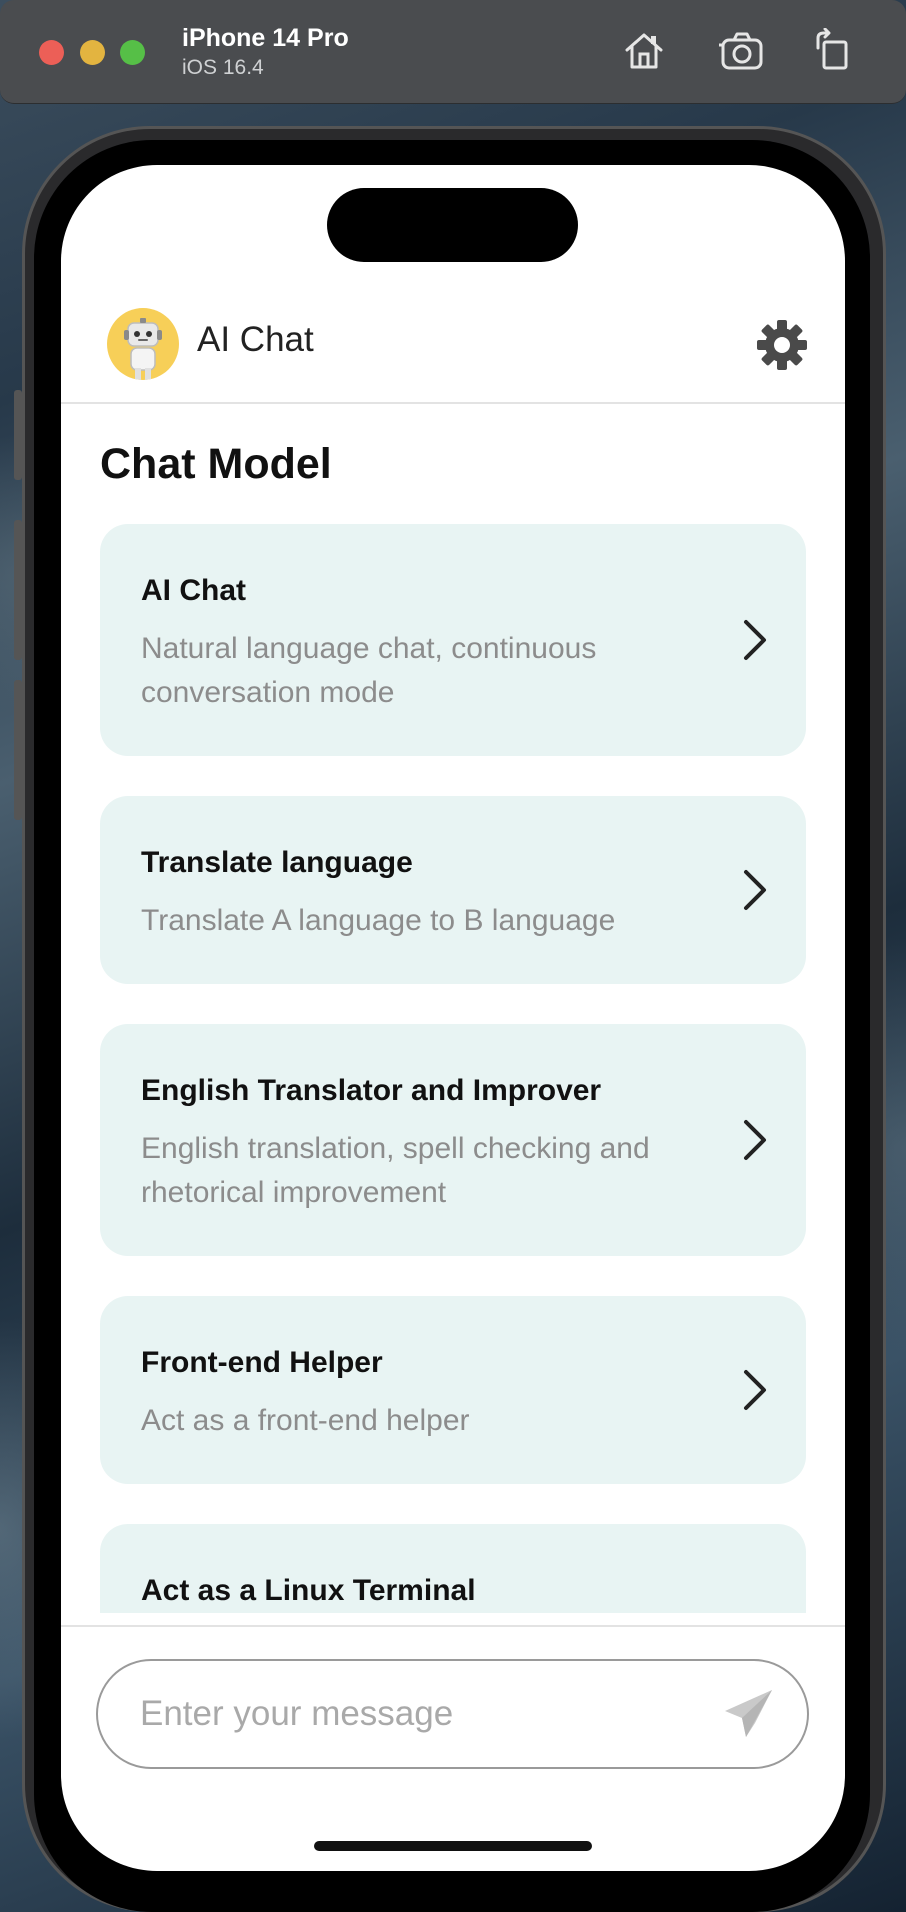 This screenshot has width=906, height=1912. I want to click on dynamic-island, so click(452, 225).